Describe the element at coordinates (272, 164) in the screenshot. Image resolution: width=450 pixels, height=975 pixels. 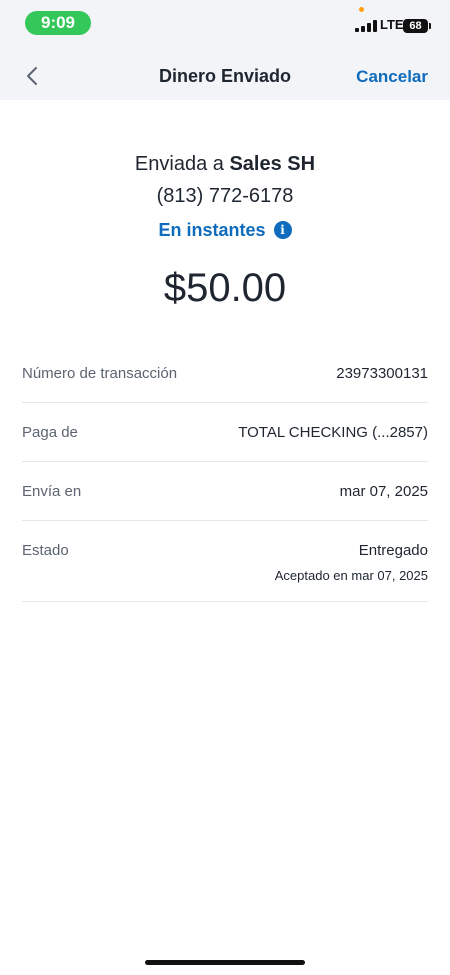
I see `recipient-name: Sales SH` at that location.